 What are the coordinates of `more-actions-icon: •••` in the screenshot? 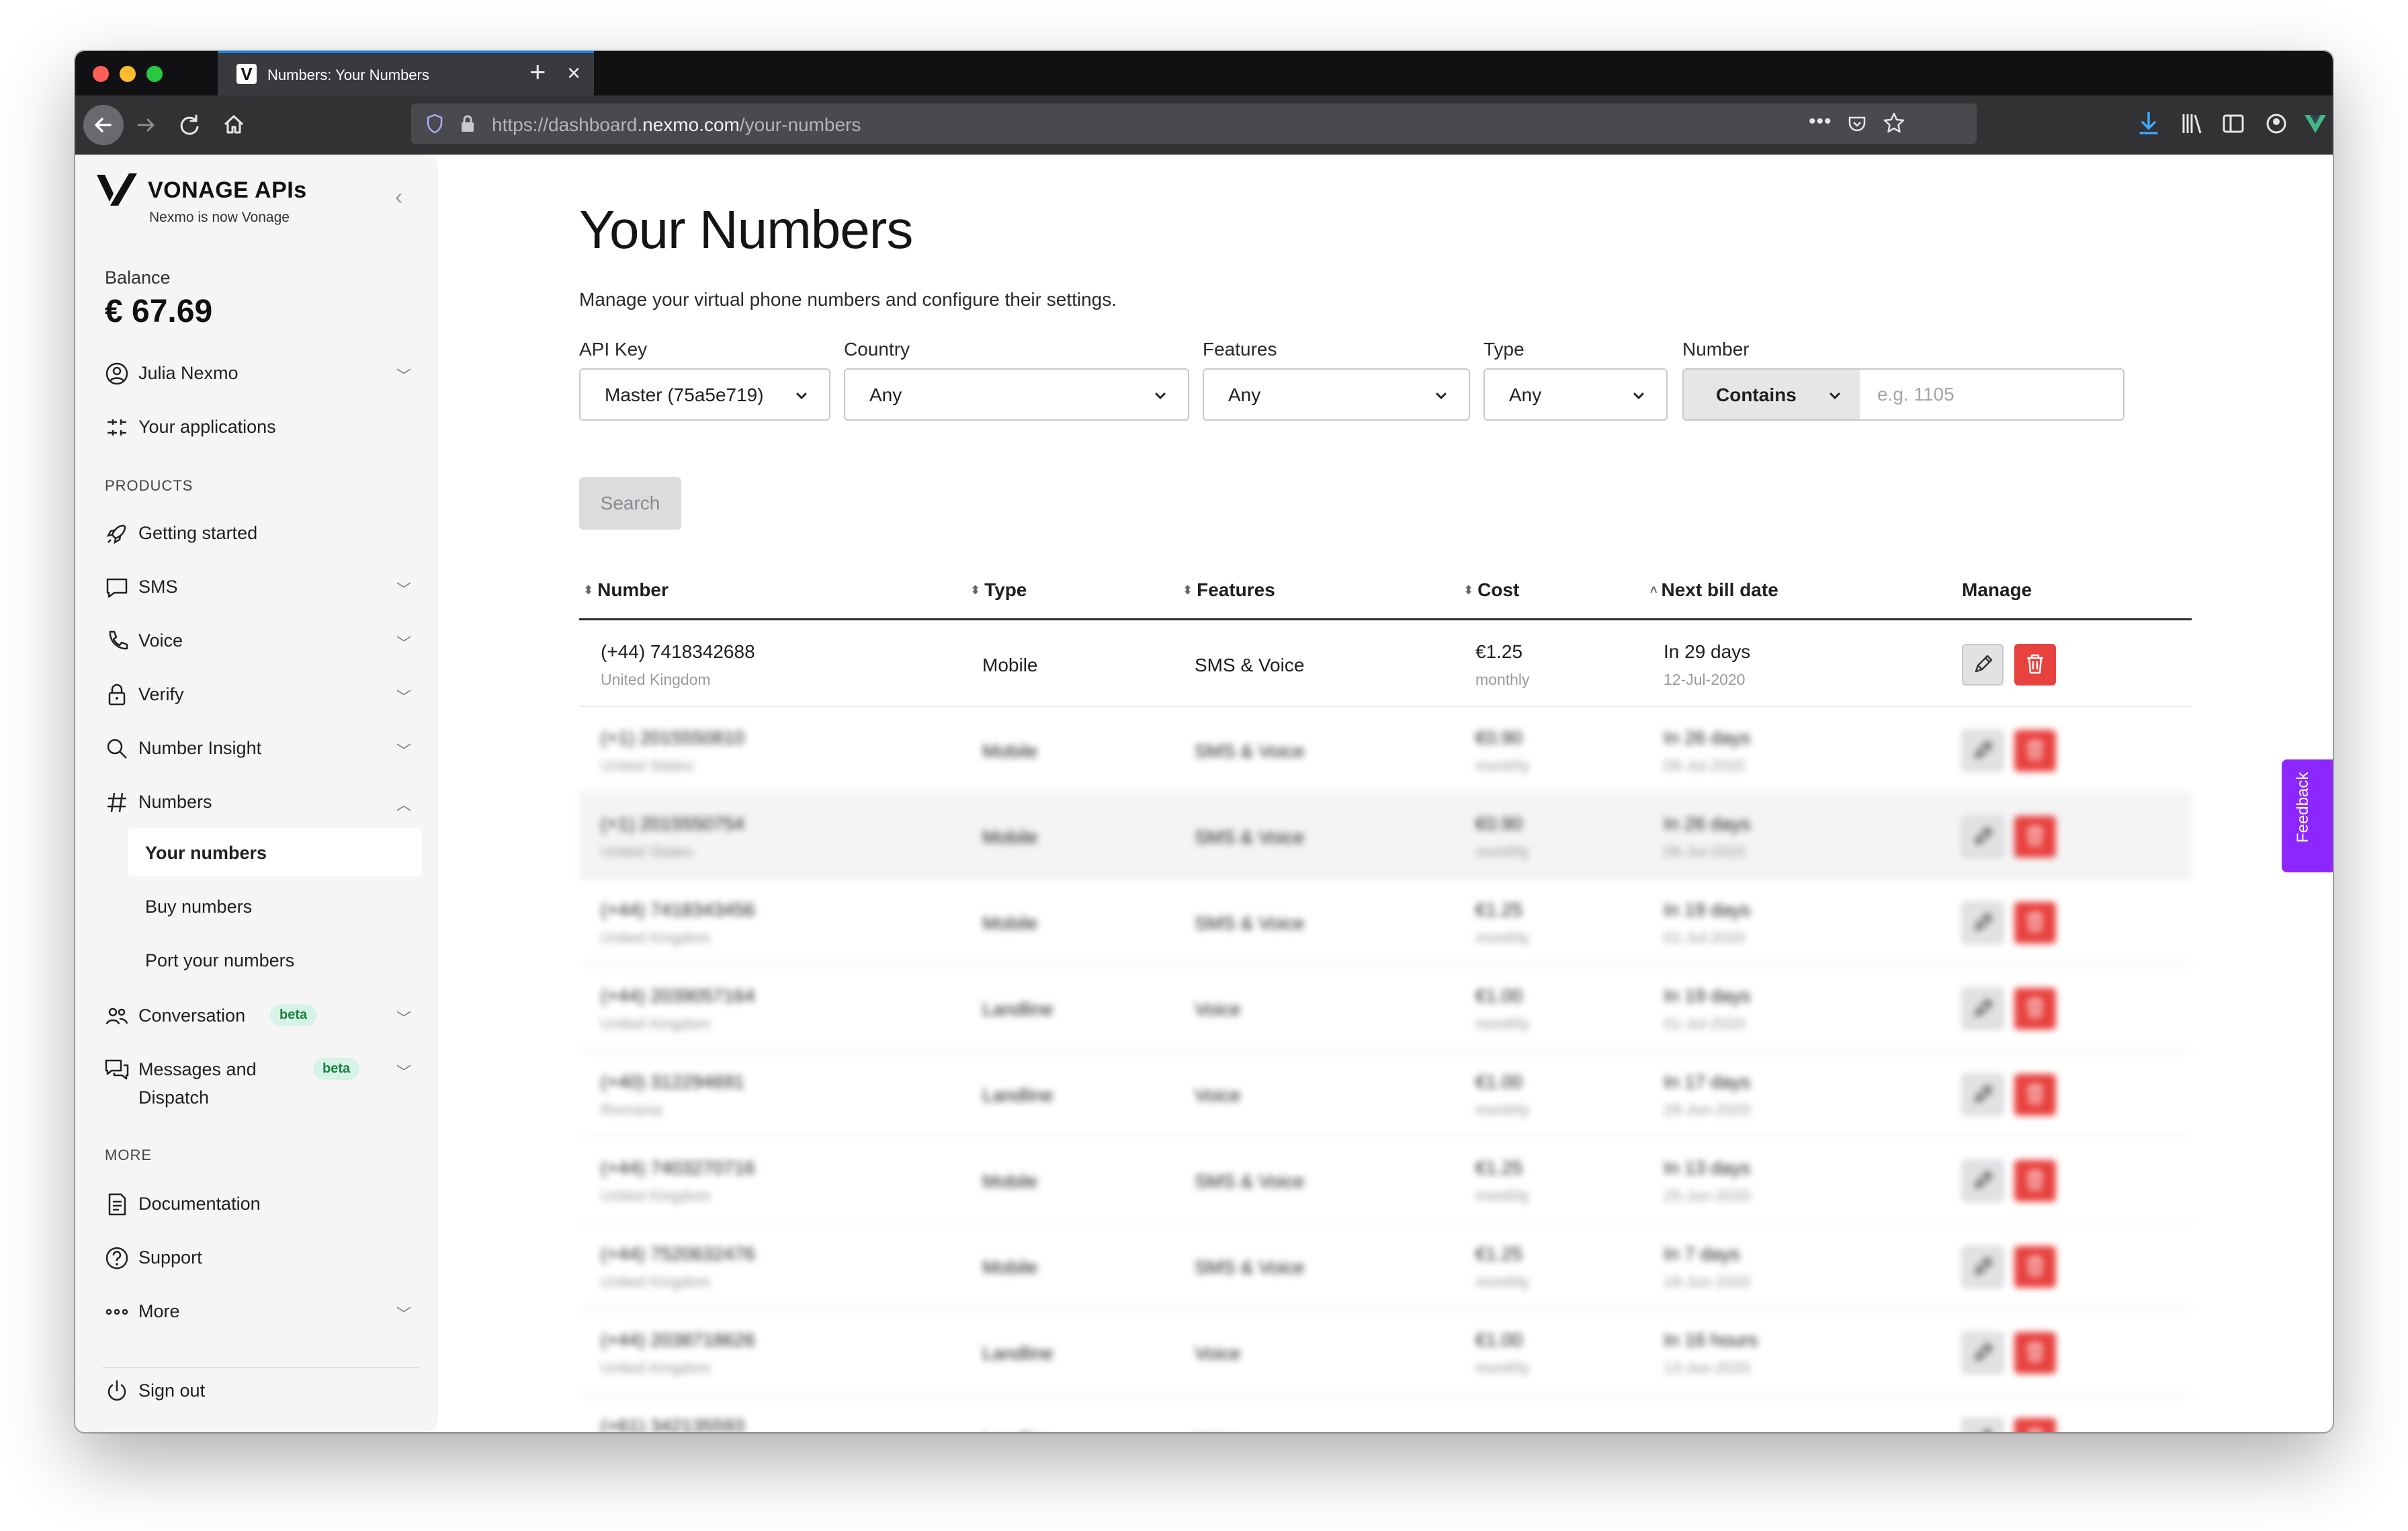 It's located at (1820, 121).